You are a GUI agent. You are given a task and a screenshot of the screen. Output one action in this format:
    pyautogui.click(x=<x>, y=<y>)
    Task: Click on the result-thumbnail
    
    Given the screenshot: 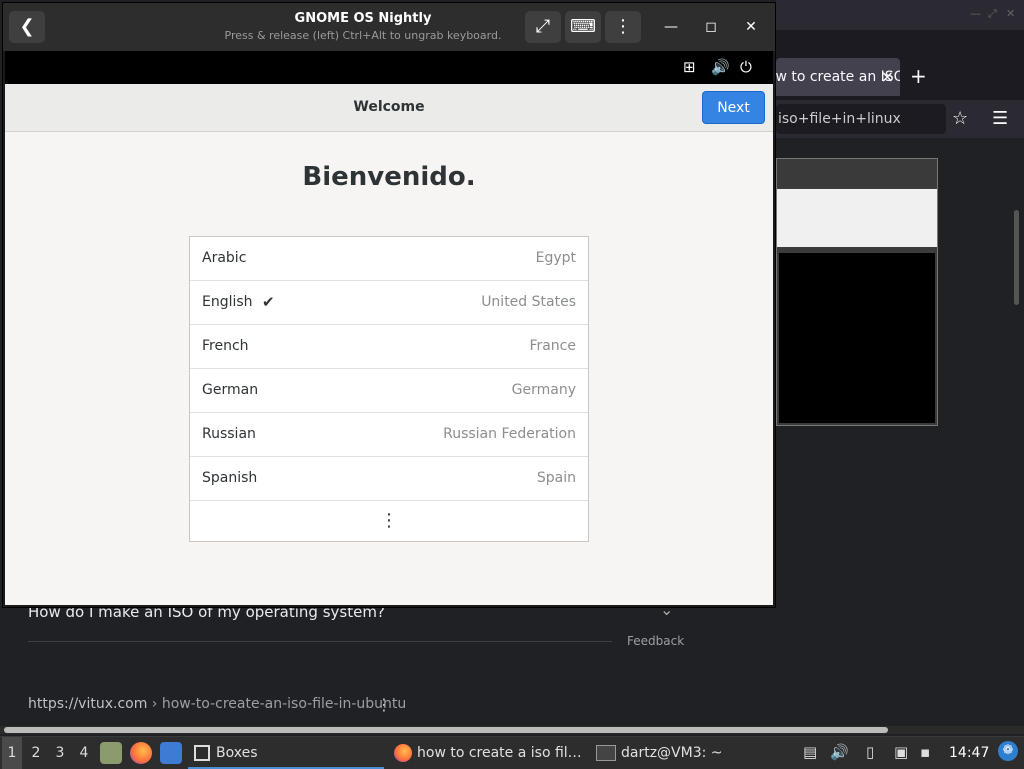 What is the action you would take?
    pyautogui.click(x=857, y=292)
    